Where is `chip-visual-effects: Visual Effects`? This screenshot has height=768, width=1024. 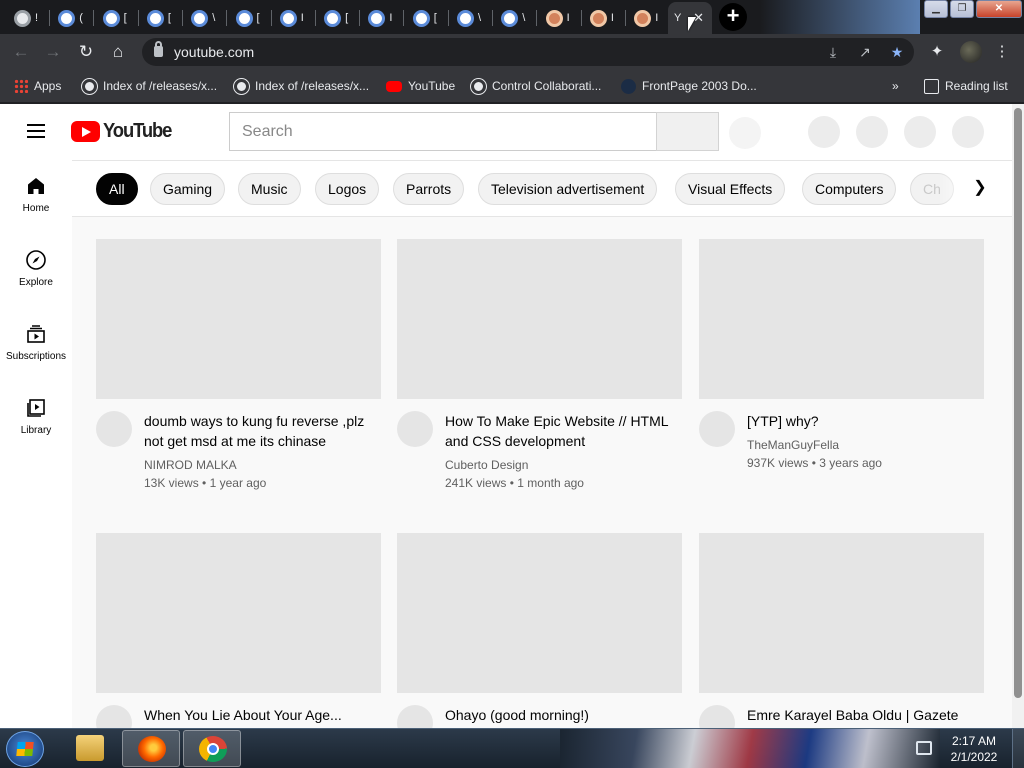 chip-visual-effects: Visual Effects is located at coordinates (730, 189).